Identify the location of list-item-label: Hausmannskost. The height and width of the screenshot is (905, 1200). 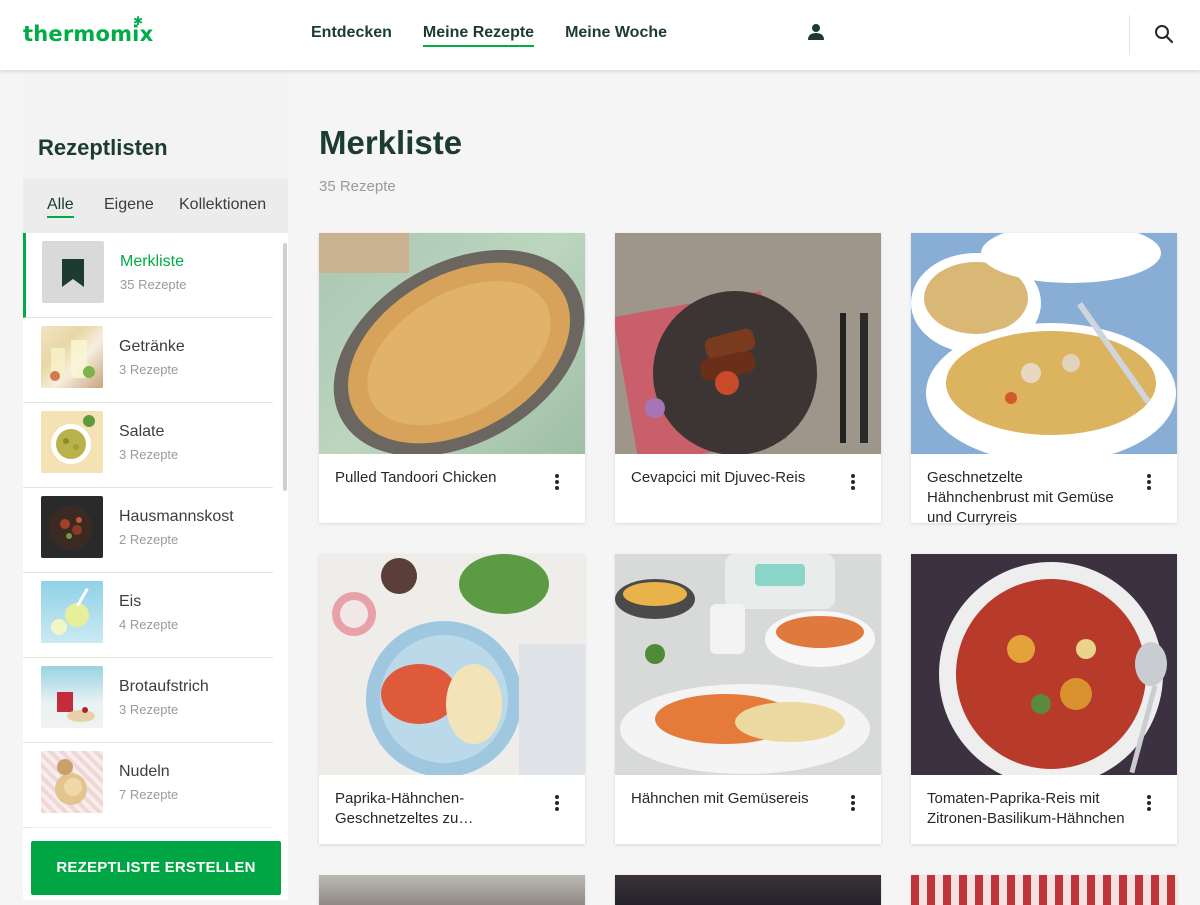
(176, 516).